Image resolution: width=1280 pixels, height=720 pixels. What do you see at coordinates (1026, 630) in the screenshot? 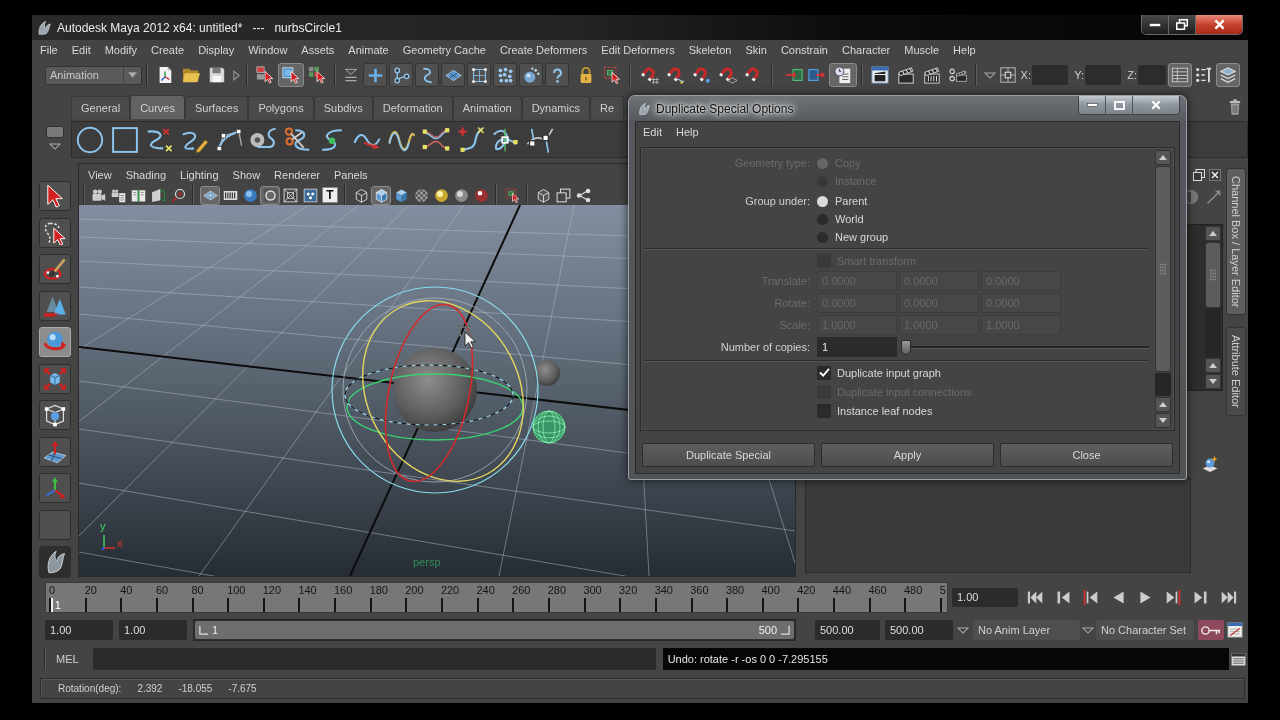
I see `anim-layer-dropdown: No Anim Layer` at bounding box center [1026, 630].